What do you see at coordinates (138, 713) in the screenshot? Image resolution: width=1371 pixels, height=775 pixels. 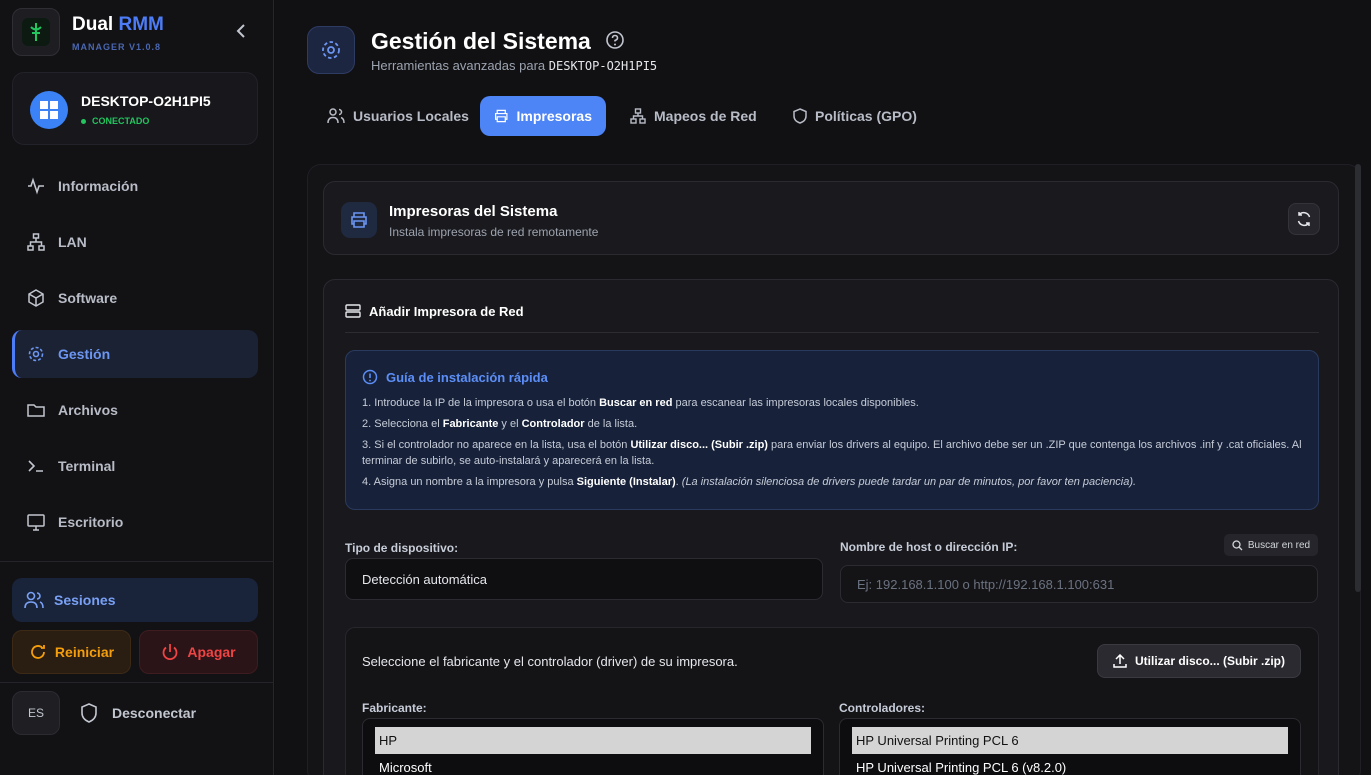 I see `logout-button: Desconectar` at bounding box center [138, 713].